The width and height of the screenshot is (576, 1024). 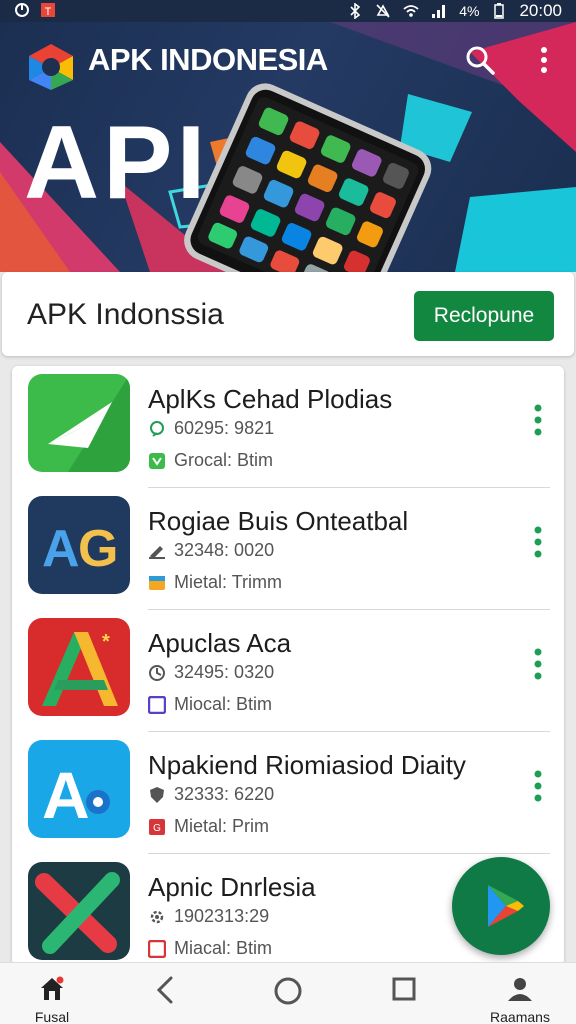 I want to click on edit-stat-icon, so click(x=157, y=552).